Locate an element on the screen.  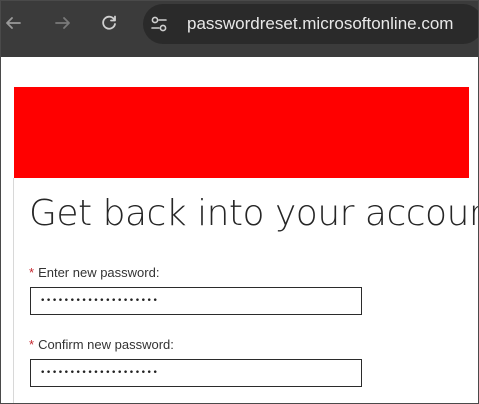
browser-toolbar: passwordreset.microsoftonline.com is located at coordinates (239, 29).